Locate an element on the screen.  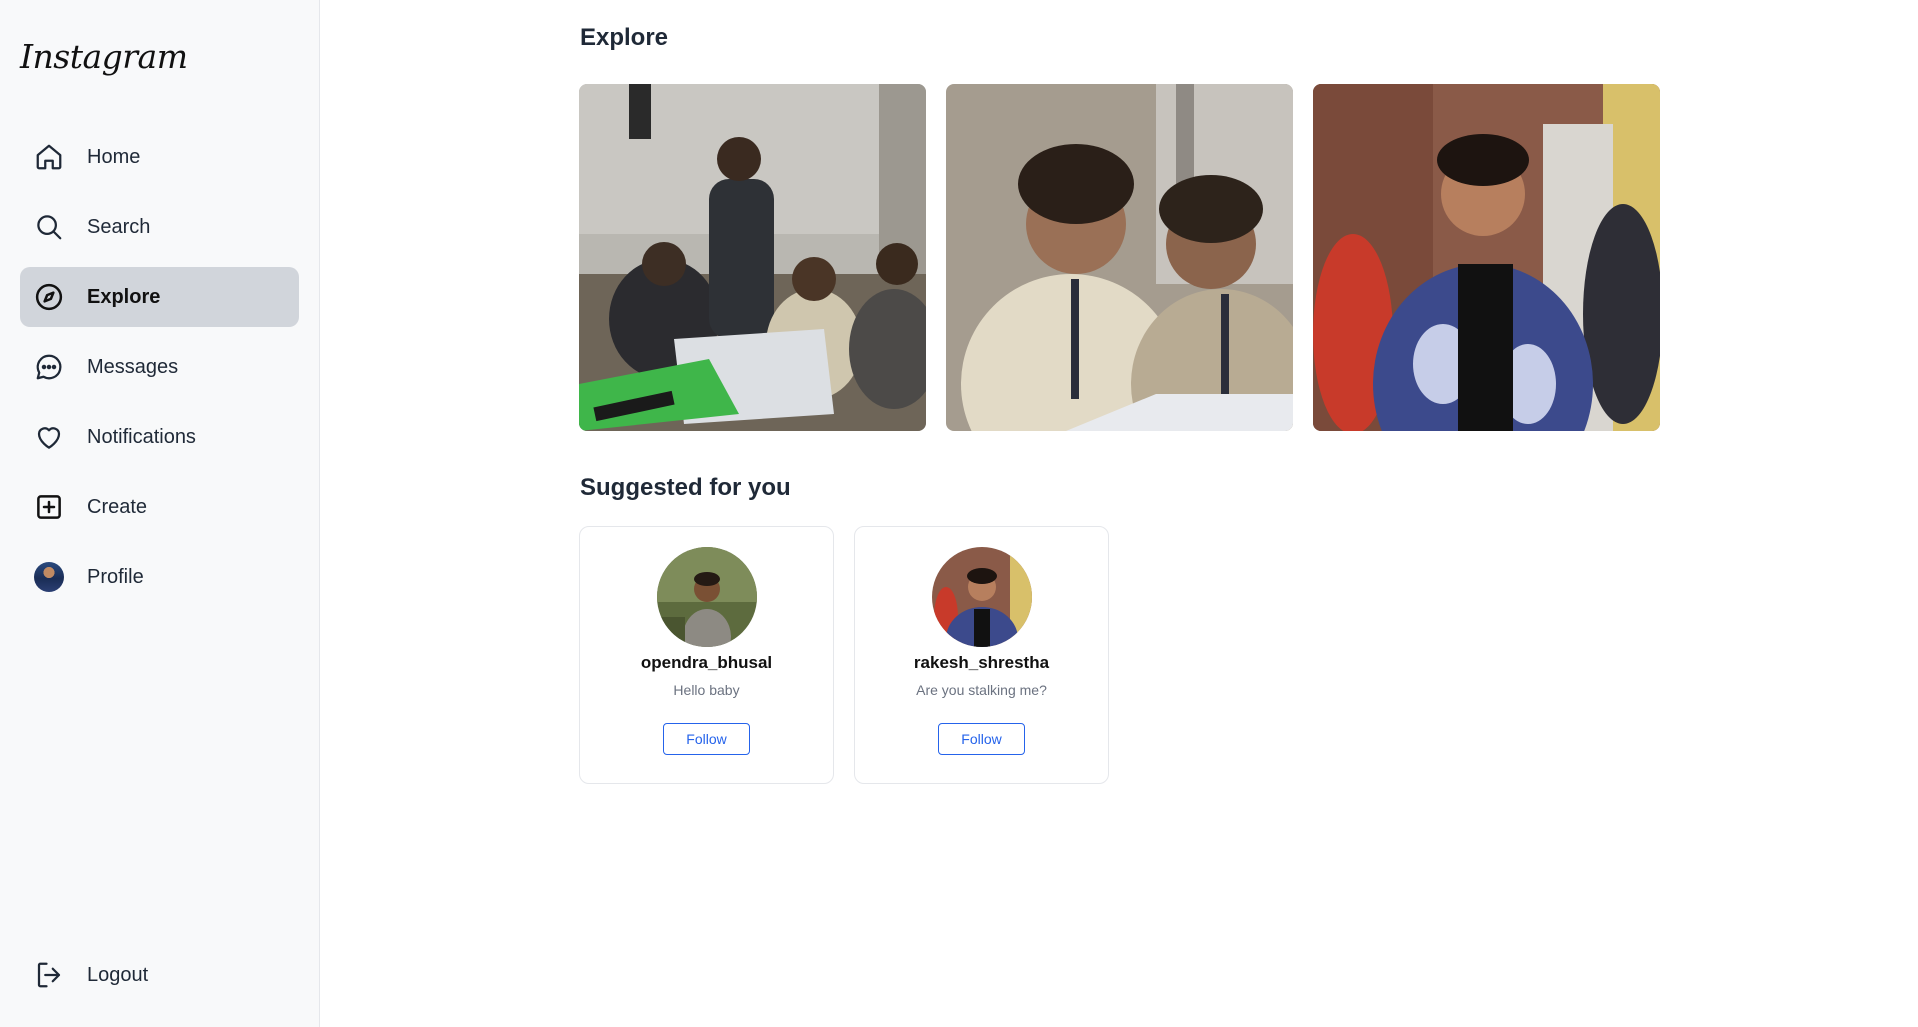
two-people-at-laptop-photo is located at coordinates (1119, 257).